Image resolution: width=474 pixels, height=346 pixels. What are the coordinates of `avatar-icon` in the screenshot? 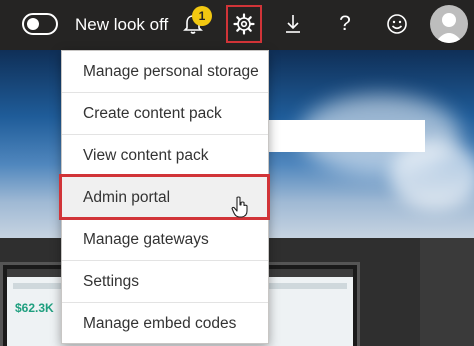 It's located at (449, 28).